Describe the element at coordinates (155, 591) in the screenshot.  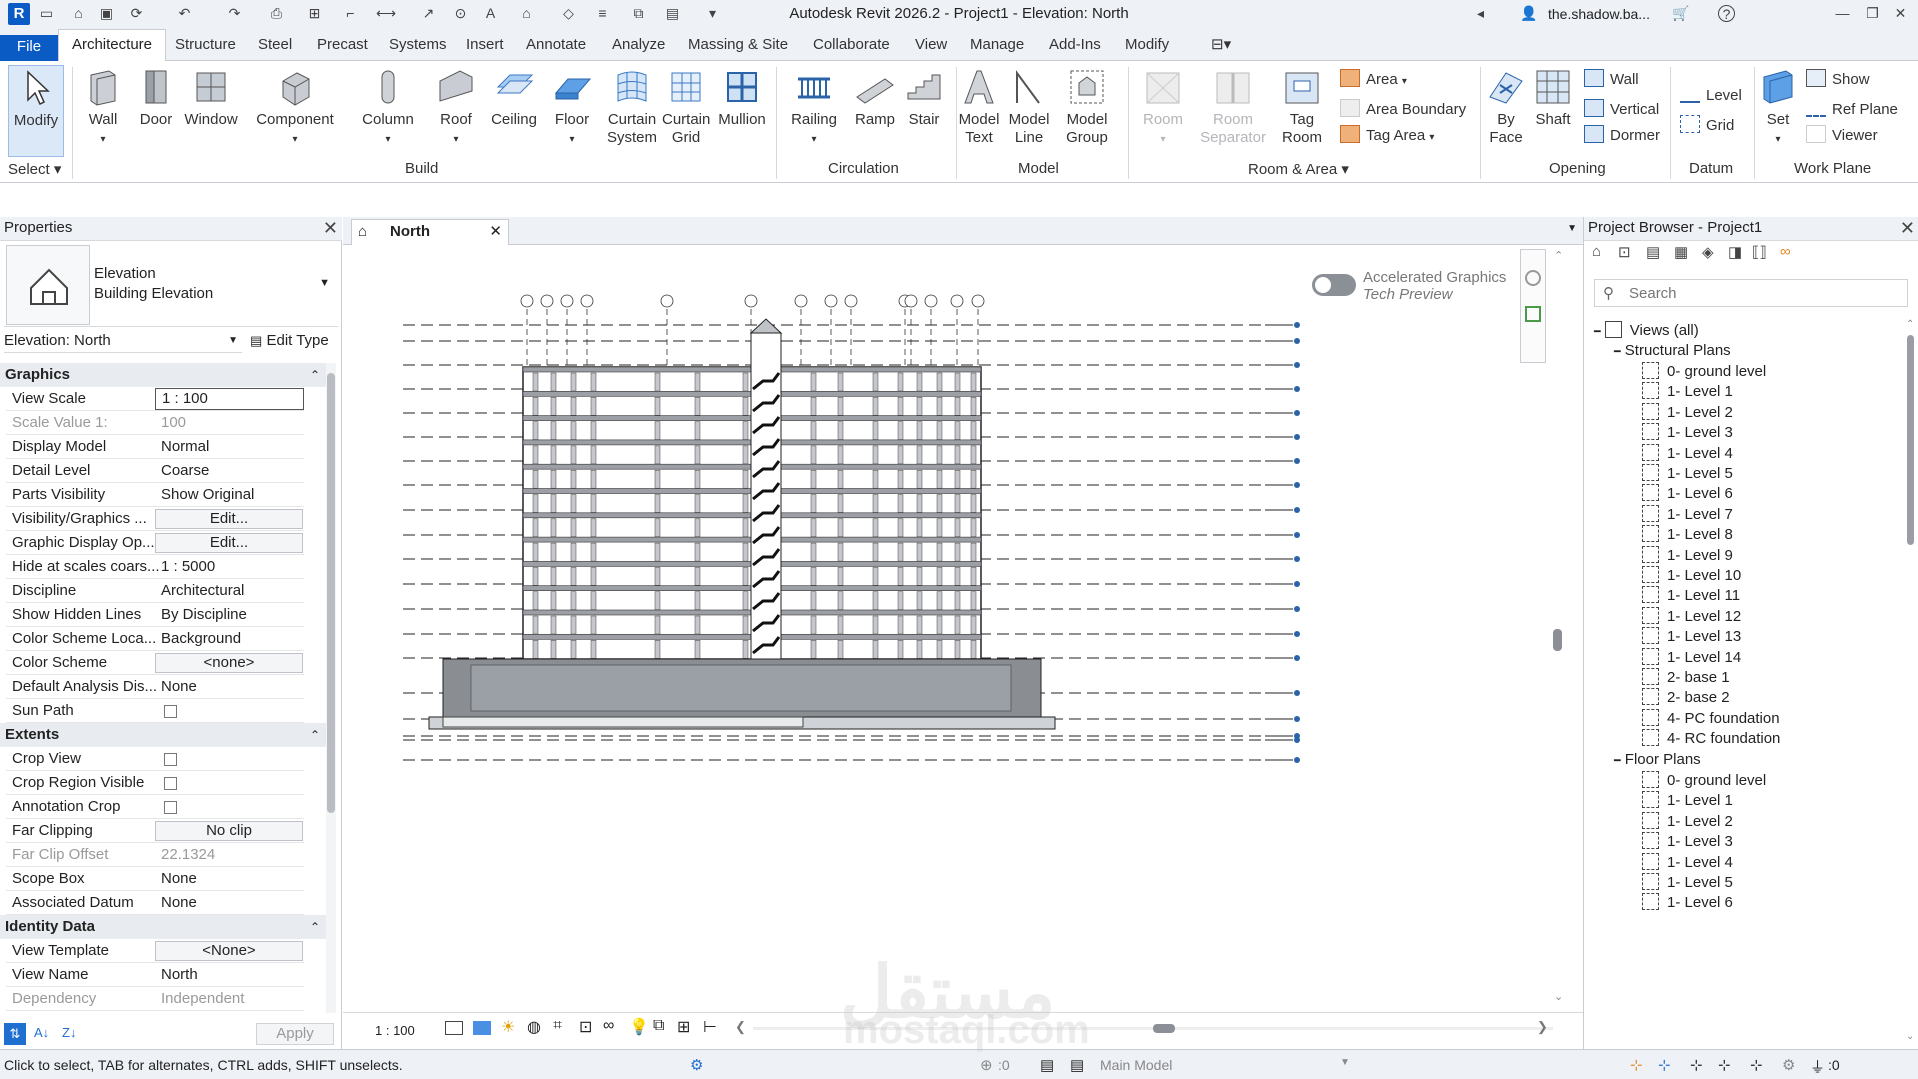
I see `prop-row: Discipline Architectural` at that location.